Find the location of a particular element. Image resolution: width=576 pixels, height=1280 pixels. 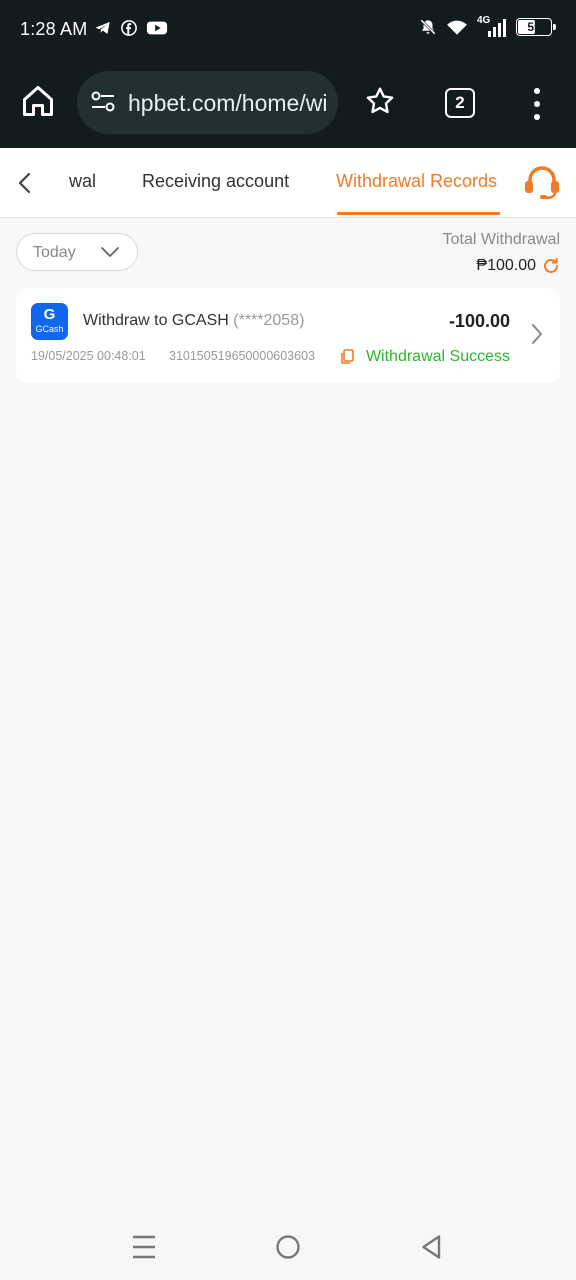

page-tabs-bar: wal Receiving account Withdrawal Records is located at coordinates (288, 183).